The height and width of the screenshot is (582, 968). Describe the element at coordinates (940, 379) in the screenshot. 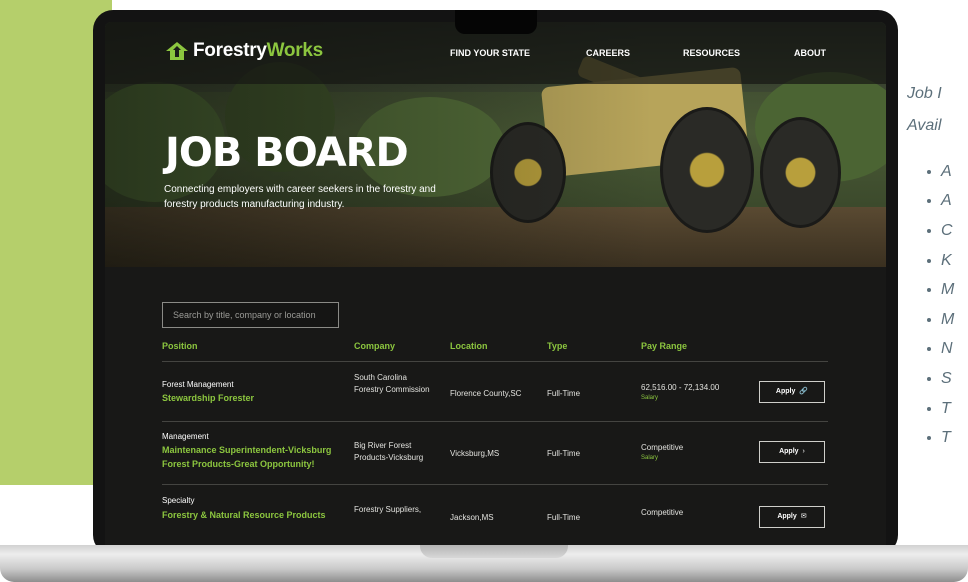

I see `list-item: S` at that location.